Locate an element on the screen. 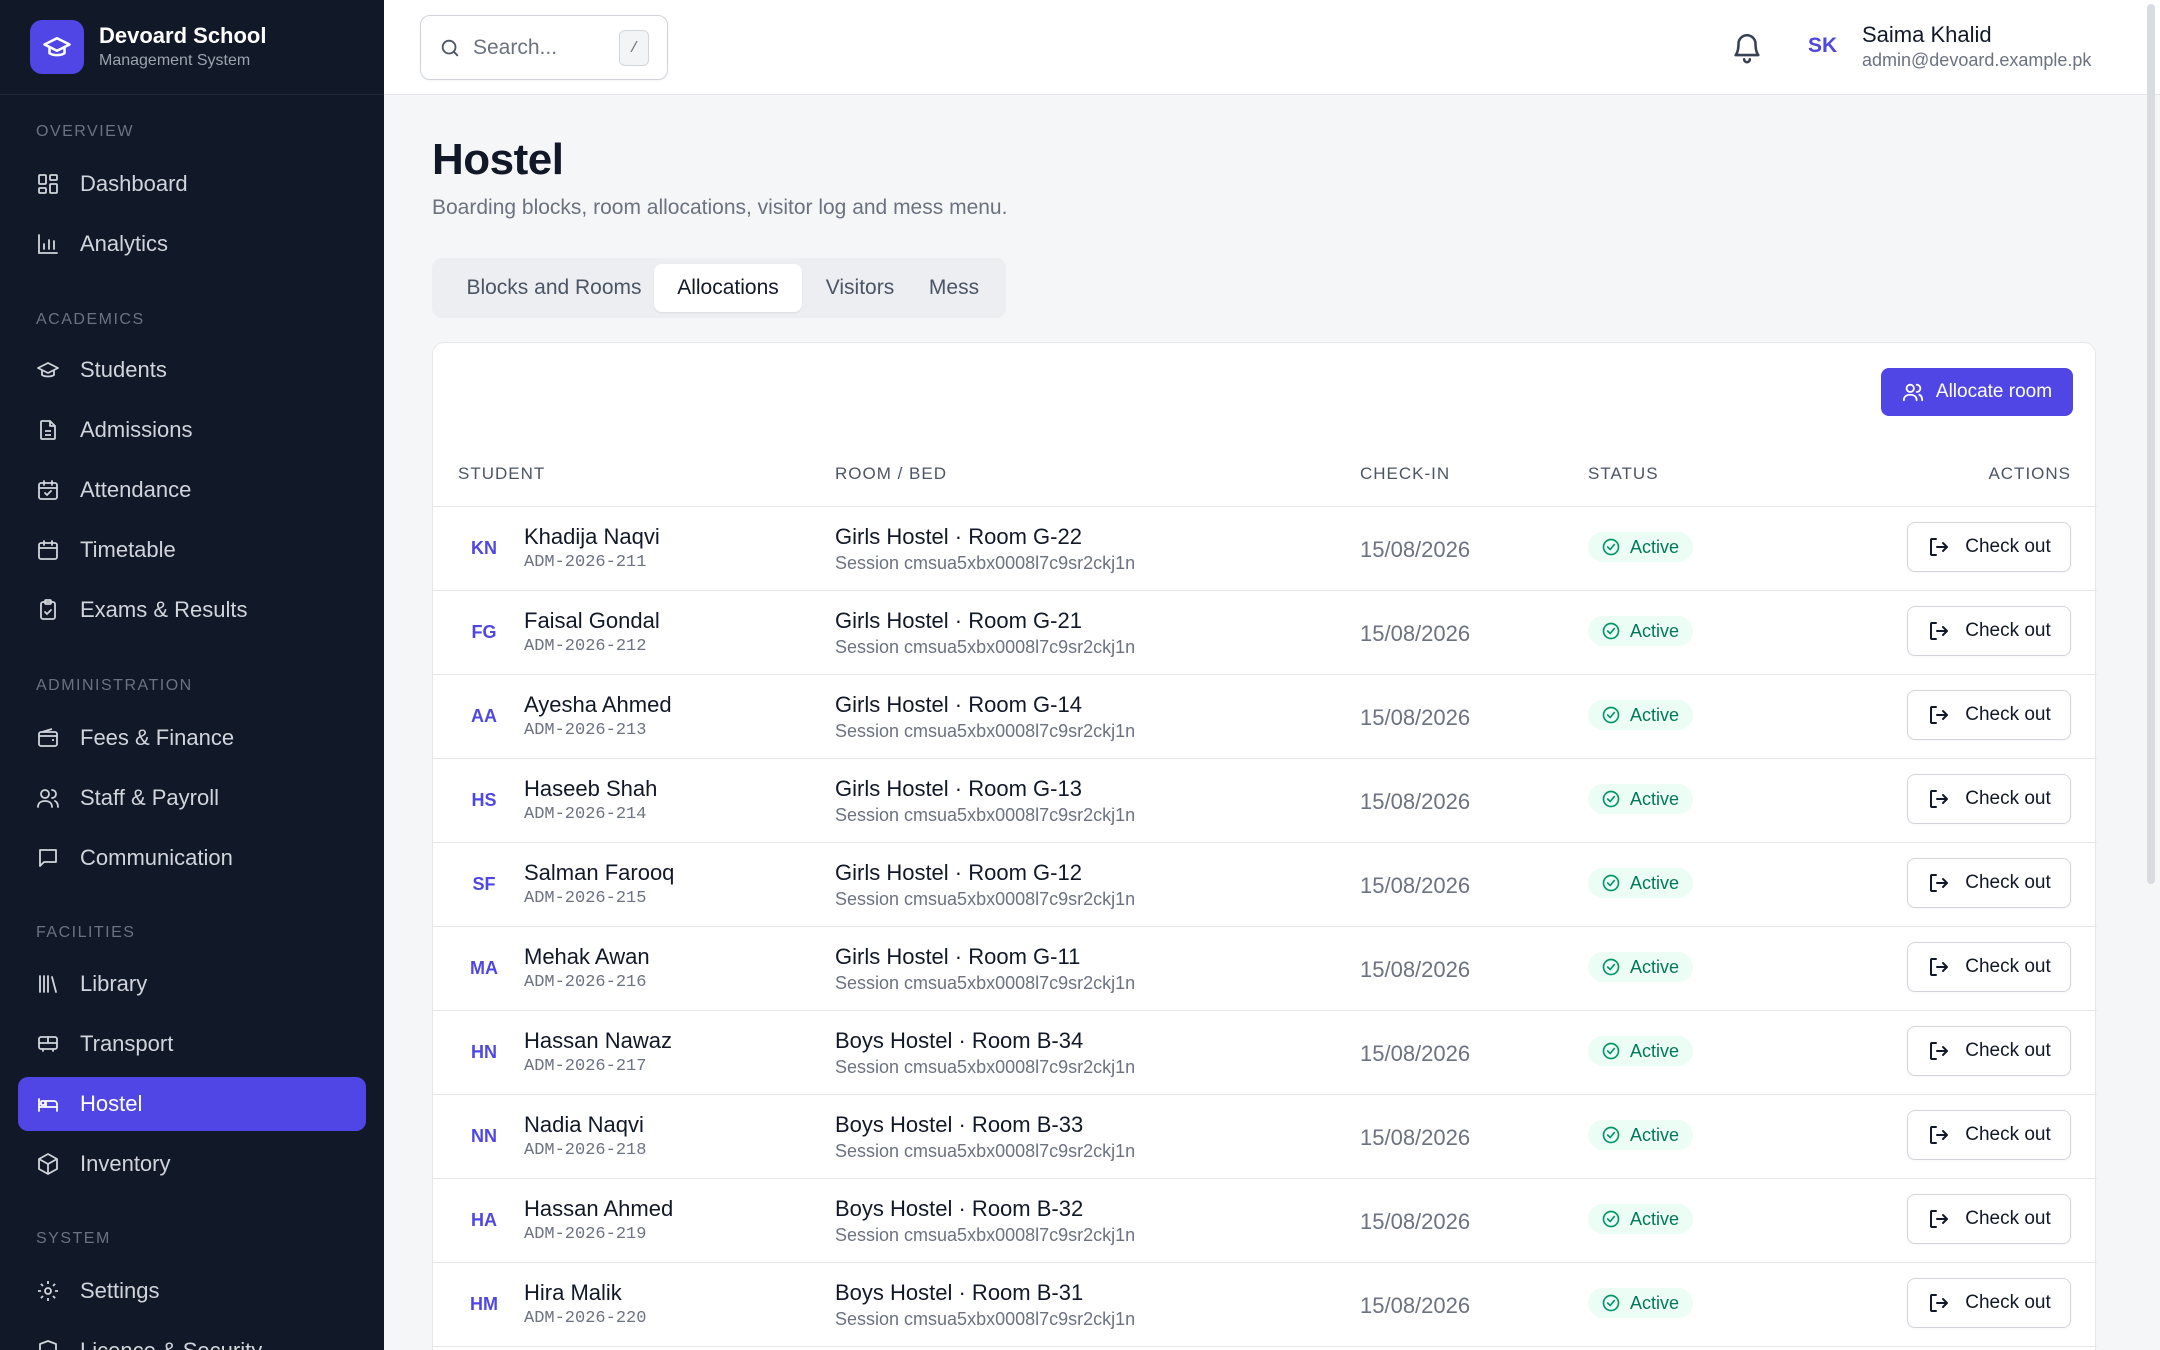 The height and width of the screenshot is (1350, 2160). sidebar-item-admissions: Admissions is located at coordinates (192, 430).